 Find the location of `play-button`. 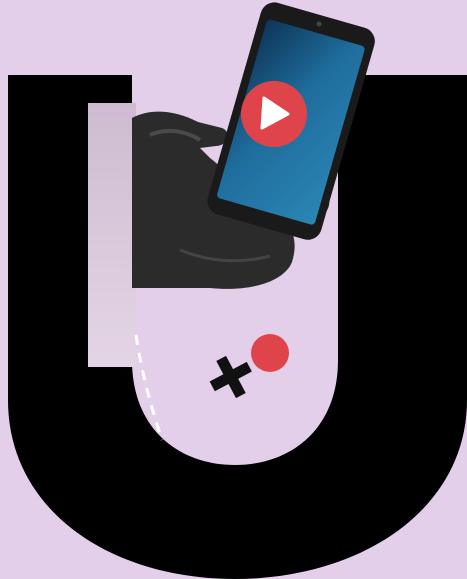

play-button is located at coordinates (274, 114).